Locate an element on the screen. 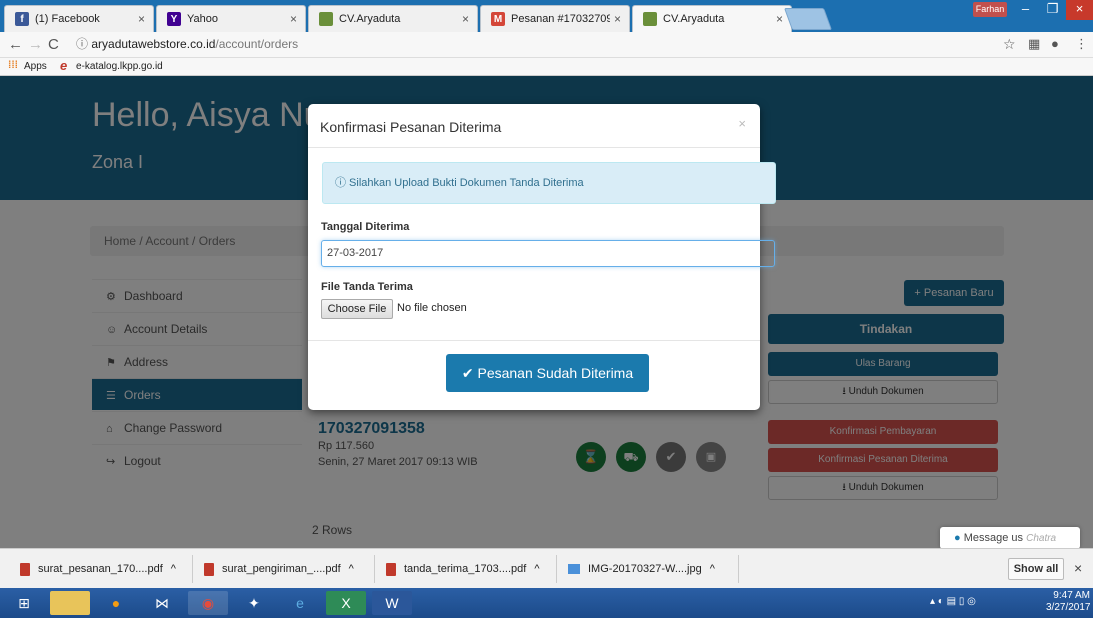 This screenshot has height=618, width=1093. ekatalog-icon: e is located at coordinates (64, 65).